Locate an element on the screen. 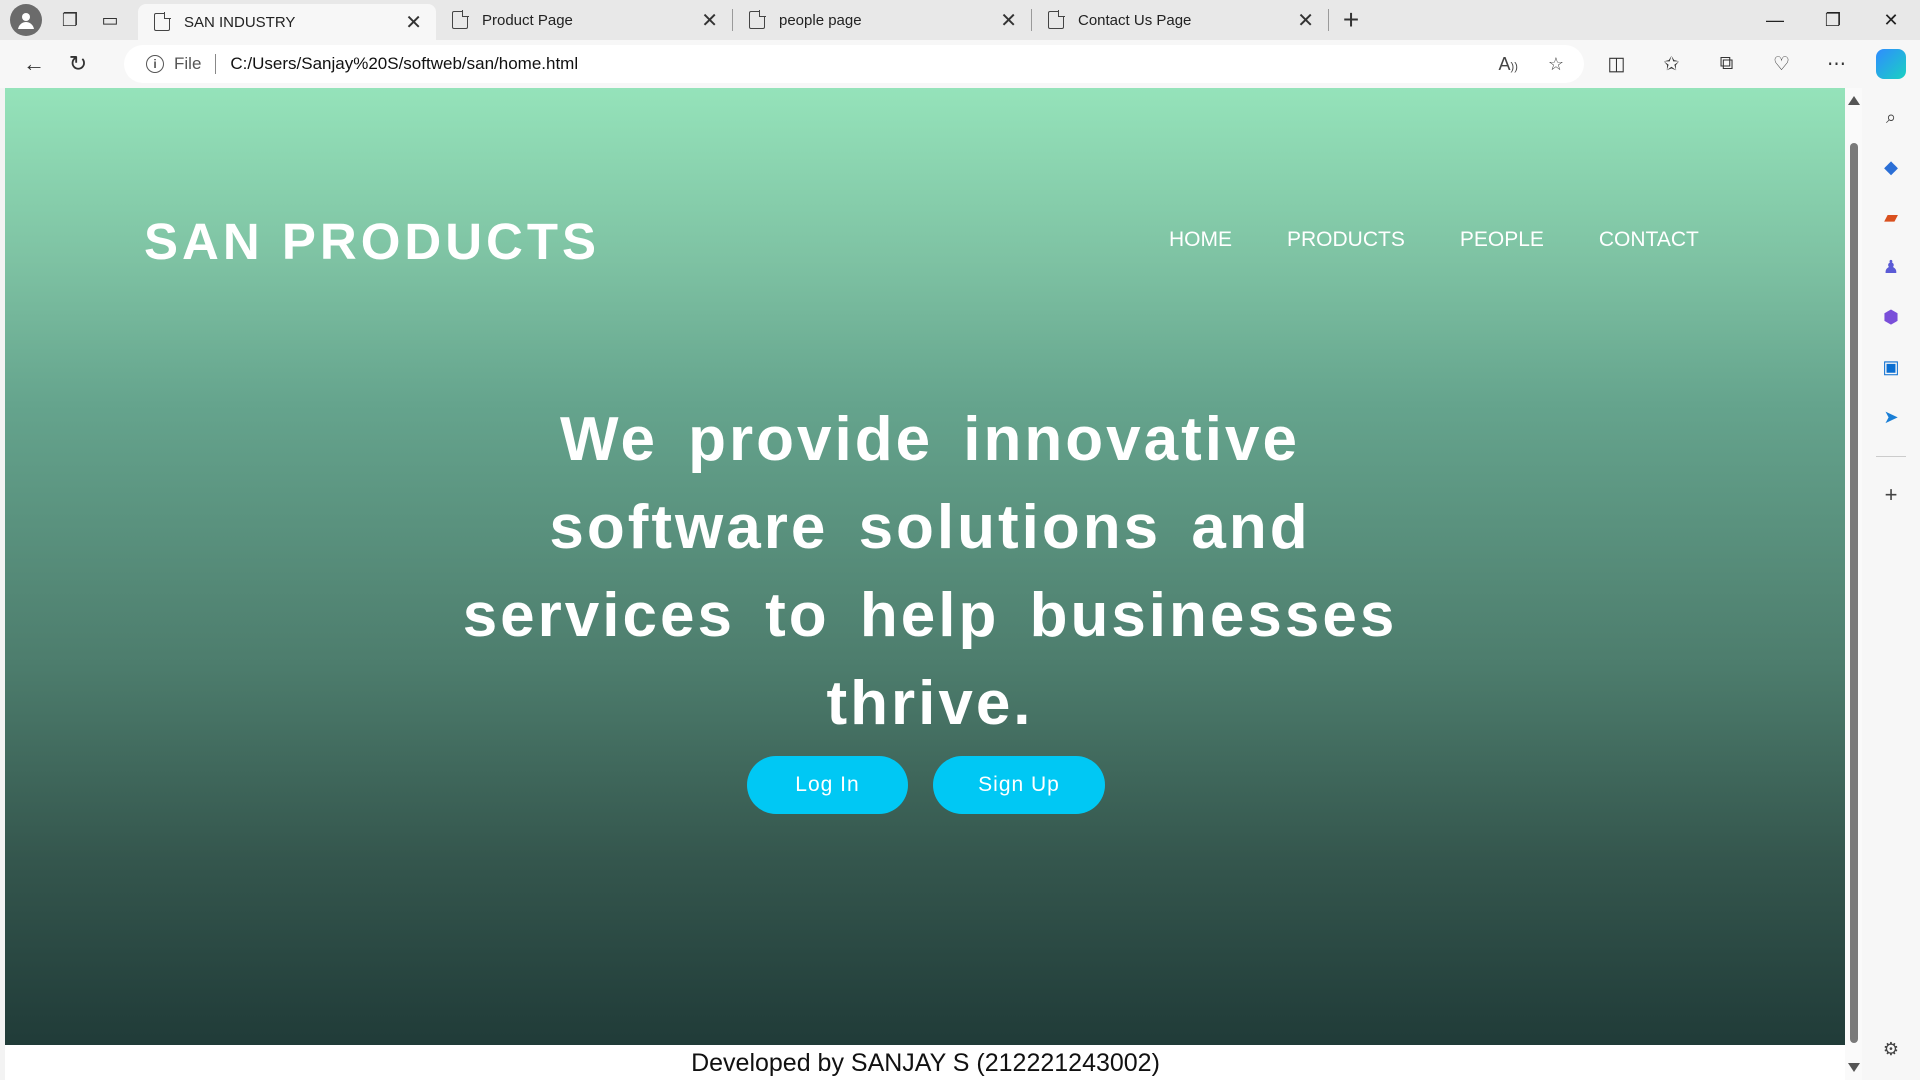  main-nav: HOME PRODUCTS PEOPLE CONTACT is located at coordinates (1434, 240).